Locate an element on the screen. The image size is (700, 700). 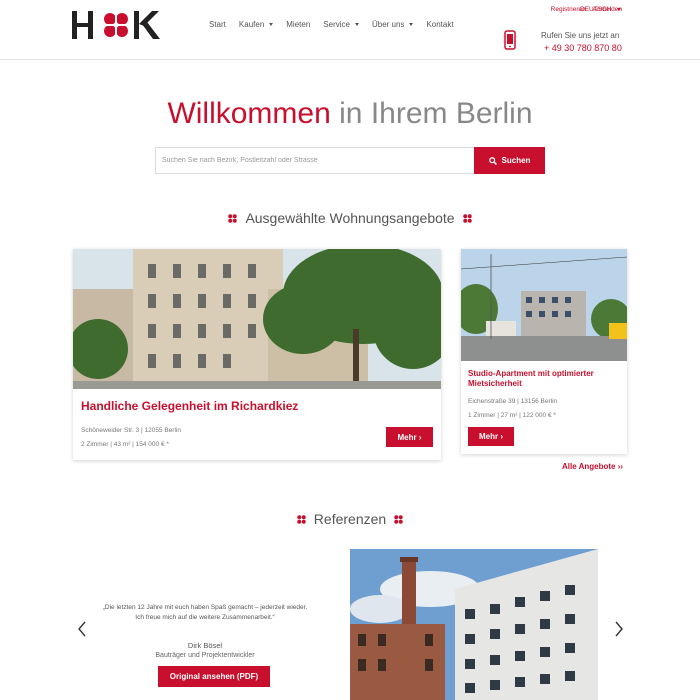
nav-kontakt-label: Kontakt is located at coordinates (440, 24).